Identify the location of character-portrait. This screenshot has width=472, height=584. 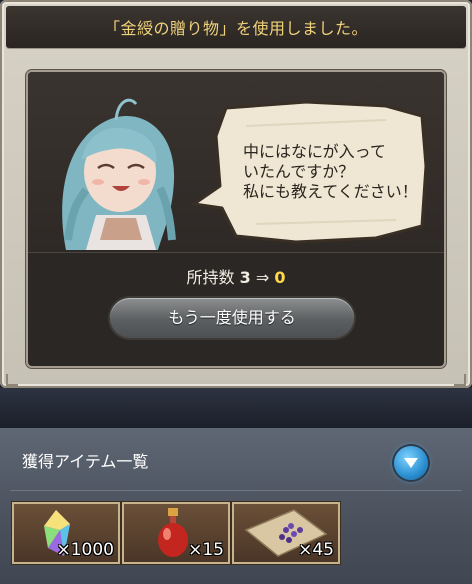
(119, 174).